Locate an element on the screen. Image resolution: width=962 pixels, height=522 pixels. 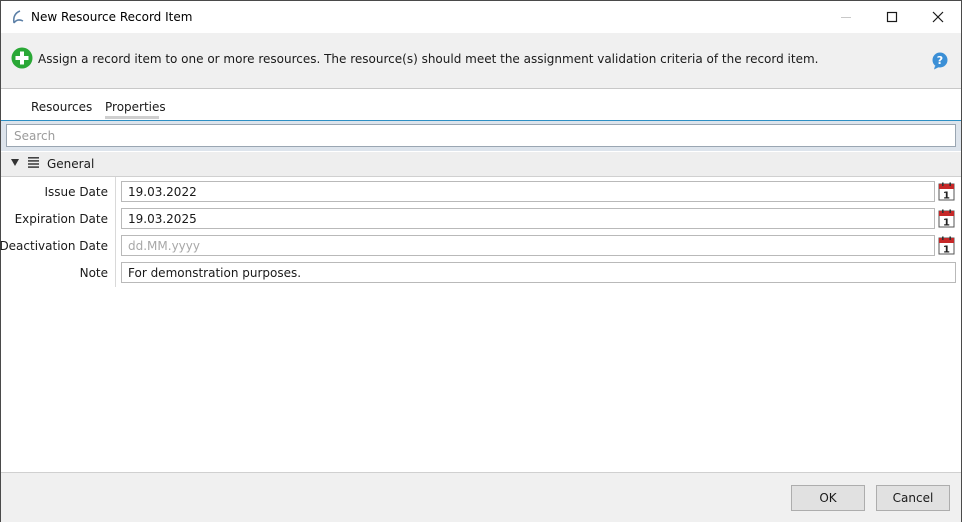
title-bar: New Resource Record Item is located at coordinates (481, 17).